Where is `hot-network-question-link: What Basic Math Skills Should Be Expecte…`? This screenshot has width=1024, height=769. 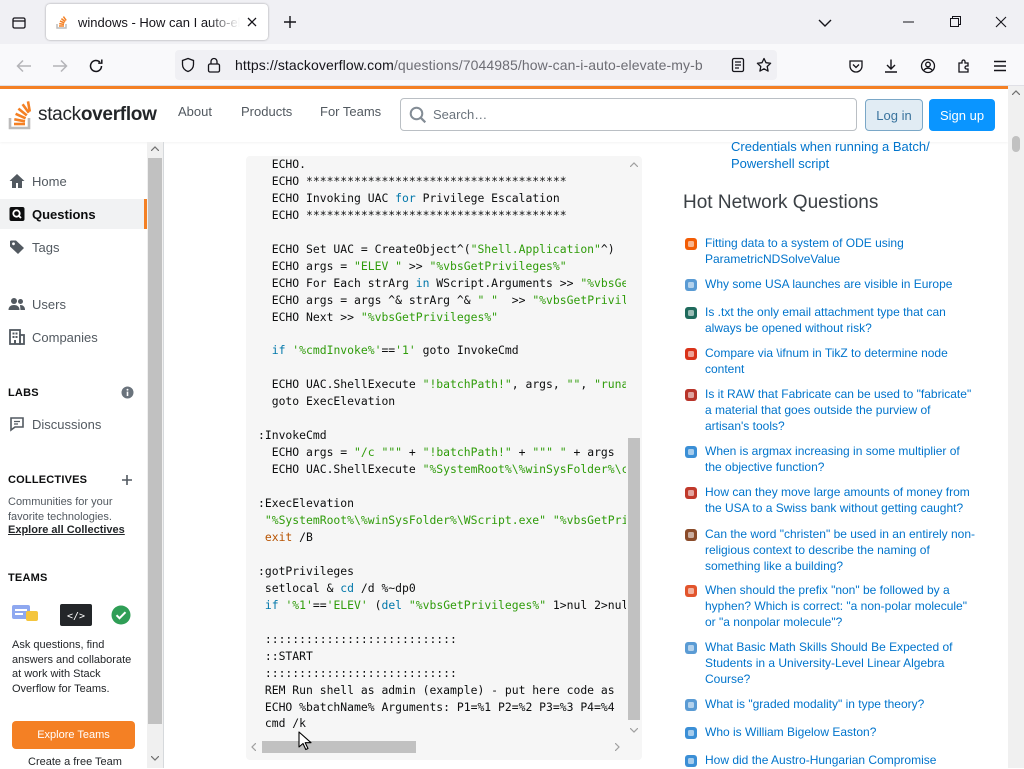 hot-network-question-link: What Basic Math Skills Should Be Expecte… is located at coordinates (841, 663).